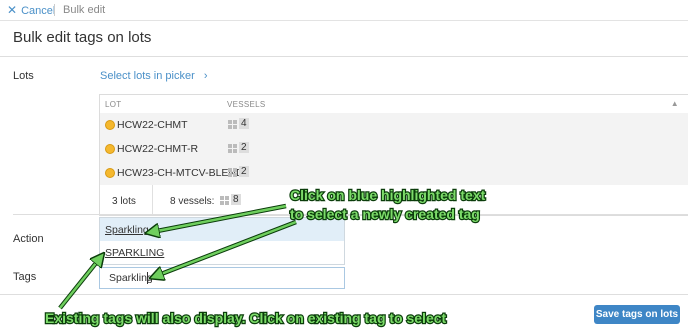 The image size is (688, 336). I want to click on arrow-to-new-tag, so click(219, 218).